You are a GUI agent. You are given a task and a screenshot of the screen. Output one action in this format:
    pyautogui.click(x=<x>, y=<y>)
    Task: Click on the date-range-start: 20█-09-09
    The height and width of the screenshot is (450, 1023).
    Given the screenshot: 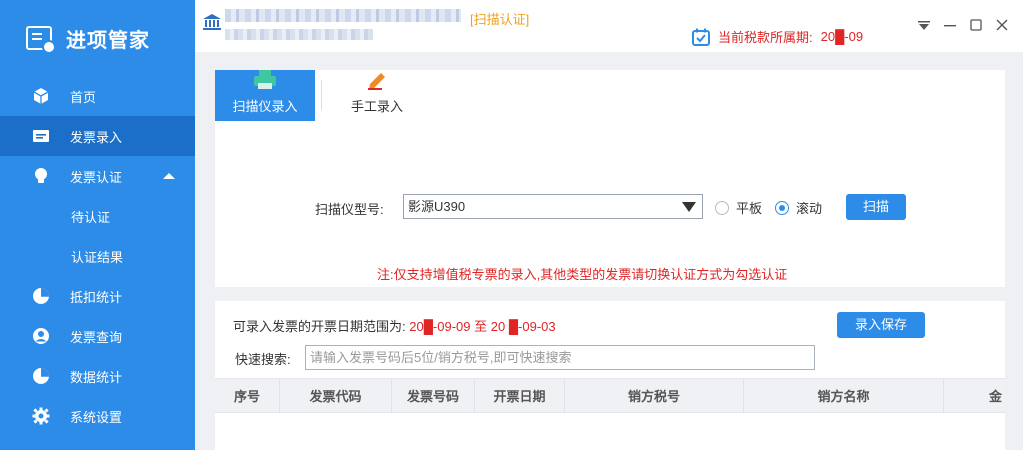 What is the action you would take?
    pyautogui.click(x=440, y=326)
    